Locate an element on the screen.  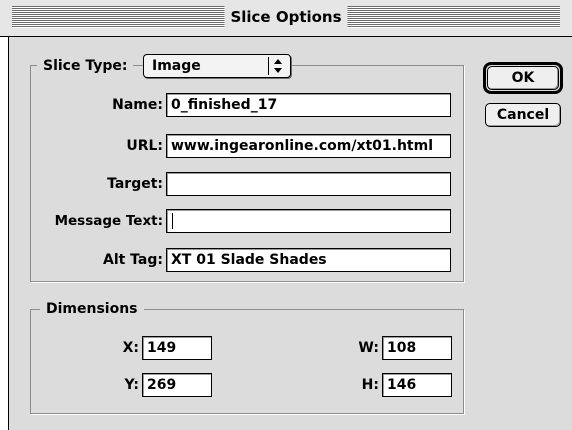
target-label: Target: is located at coordinates (135, 184).